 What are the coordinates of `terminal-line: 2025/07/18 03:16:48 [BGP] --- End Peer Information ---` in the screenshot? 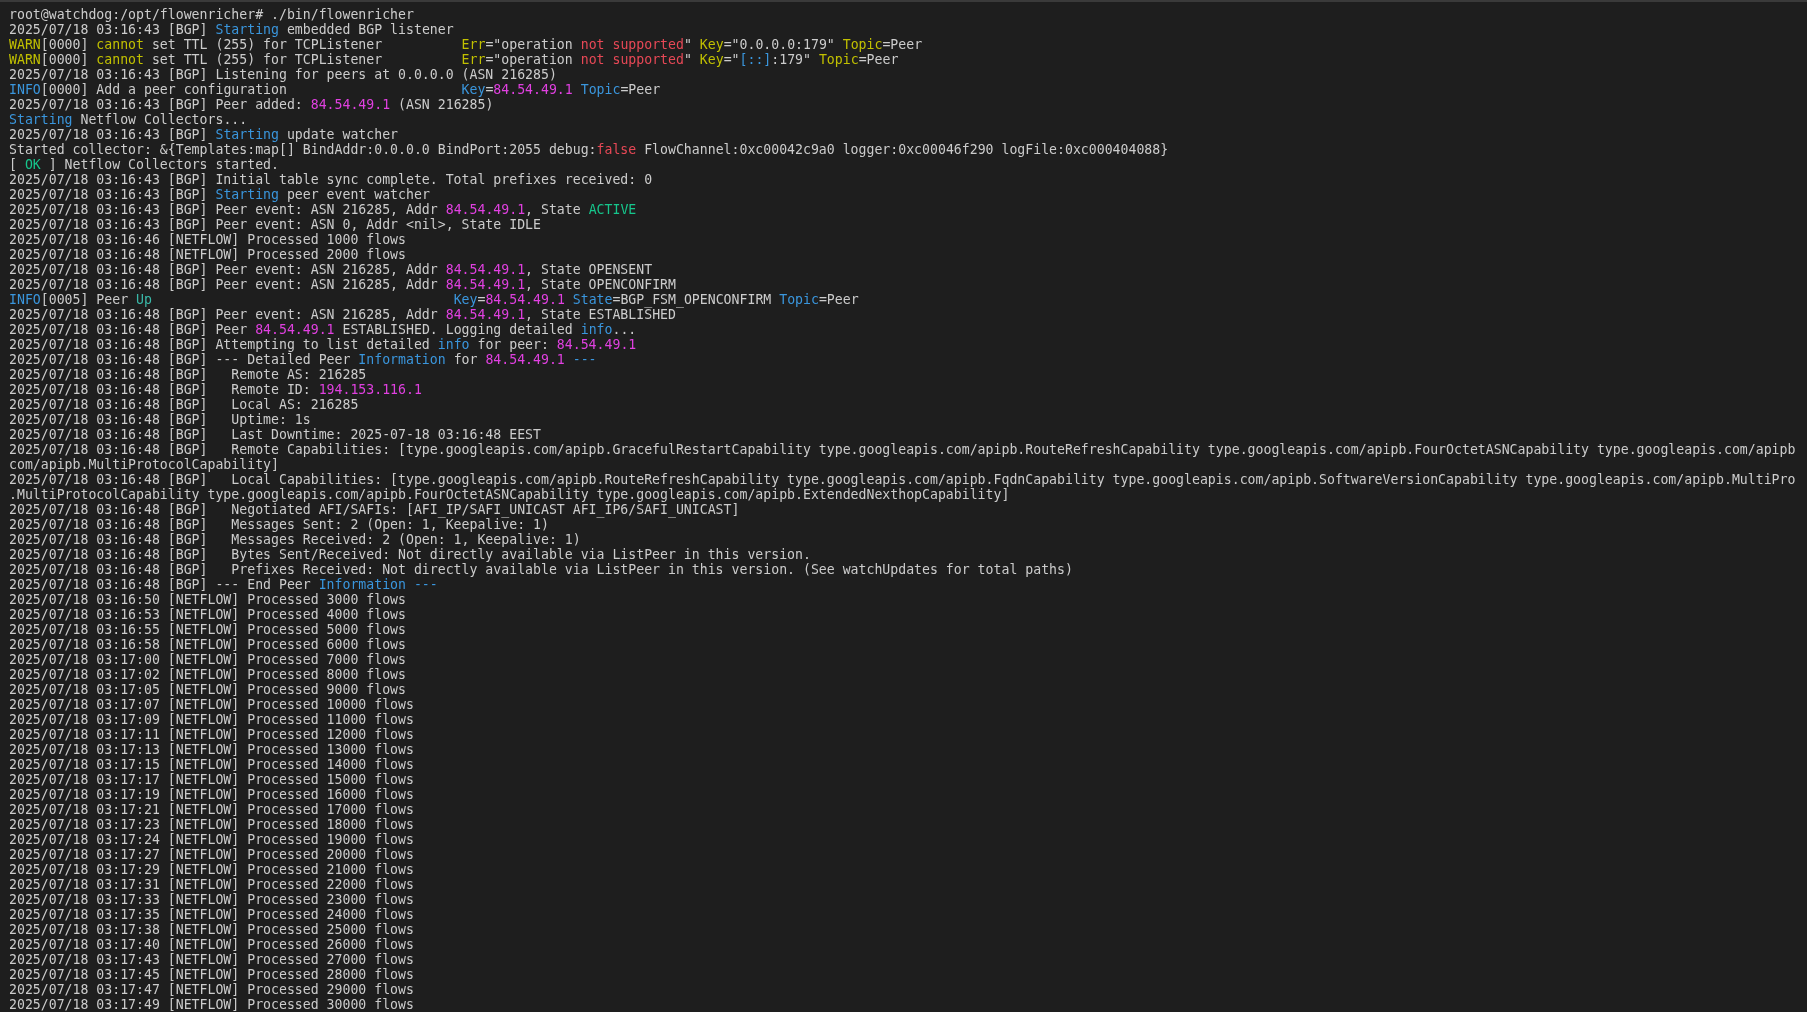 It's located at (223, 584).